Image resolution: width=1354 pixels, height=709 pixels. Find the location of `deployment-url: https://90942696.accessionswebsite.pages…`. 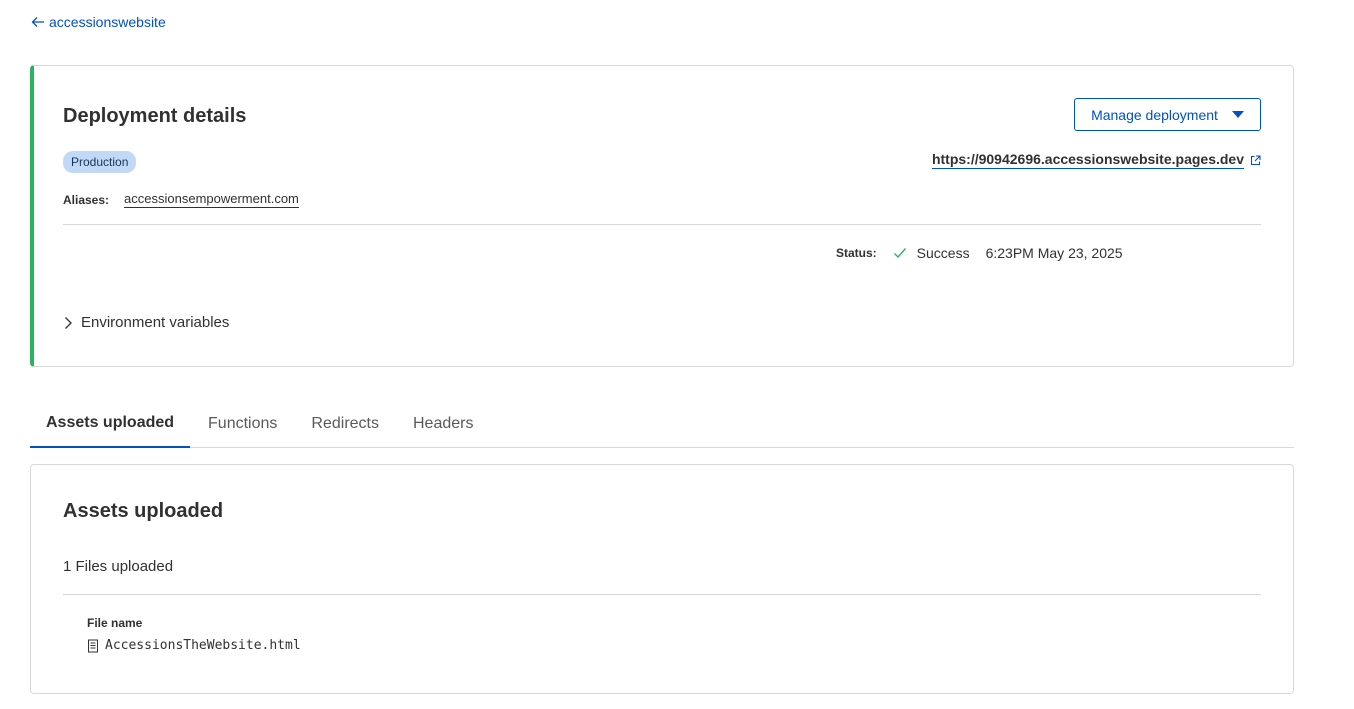

deployment-url: https://90942696.accessionswebsite.pages… is located at coordinates (1096, 160).